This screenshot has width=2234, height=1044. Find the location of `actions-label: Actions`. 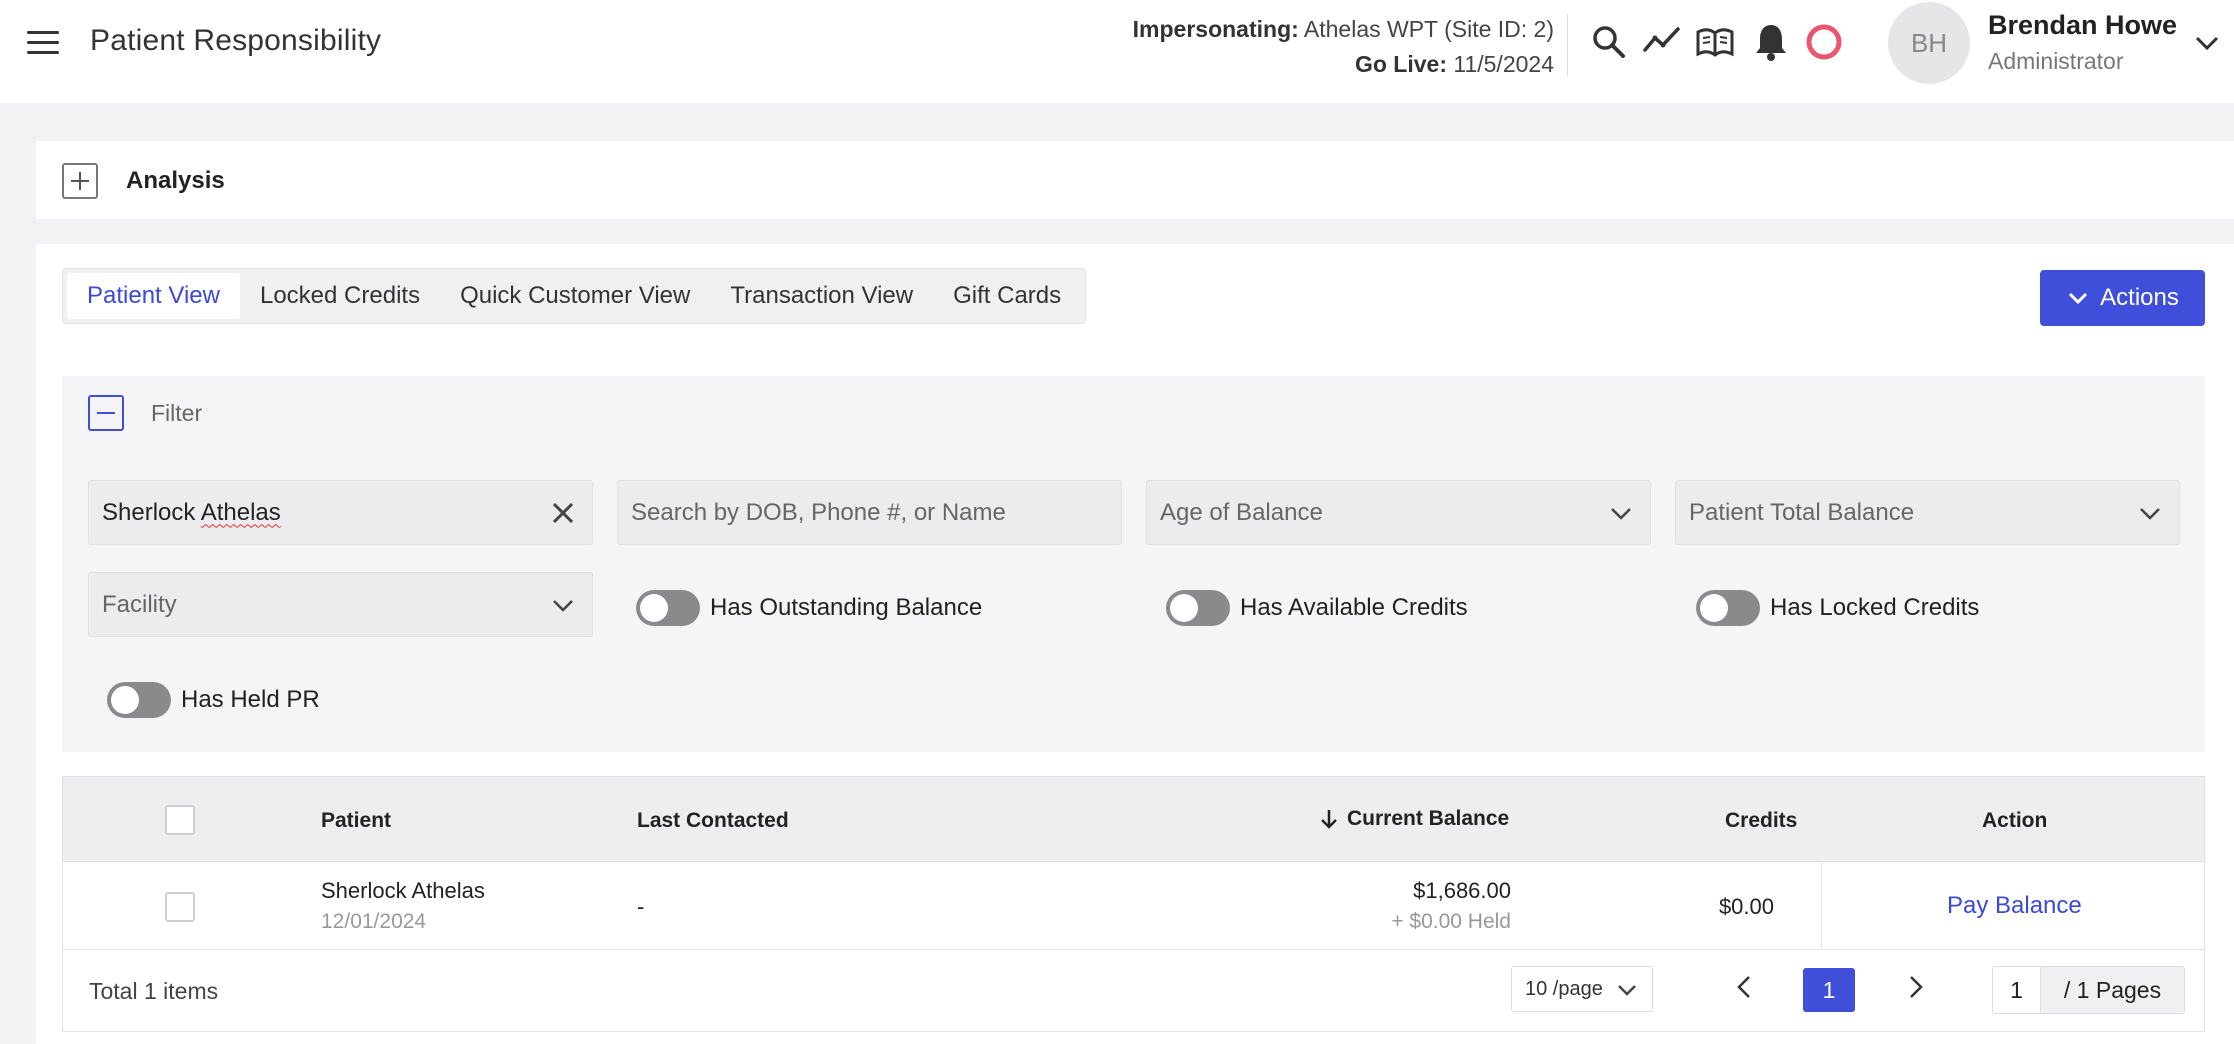

actions-label: Actions is located at coordinates (2139, 297).